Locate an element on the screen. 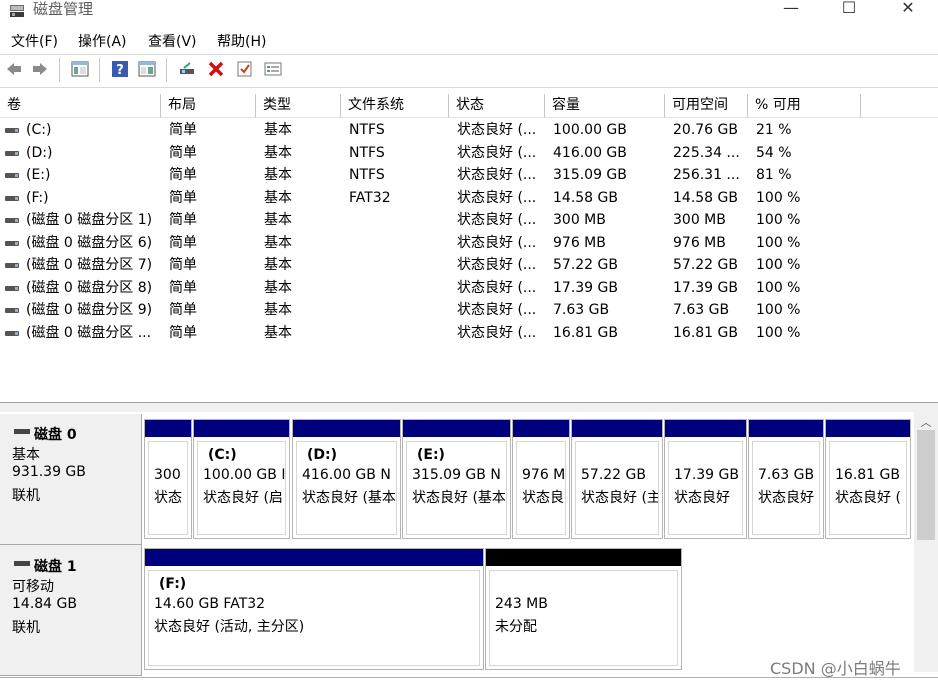 This screenshot has height=686, width=938. disk-1-size: 14.84 GB is located at coordinates (44, 604).